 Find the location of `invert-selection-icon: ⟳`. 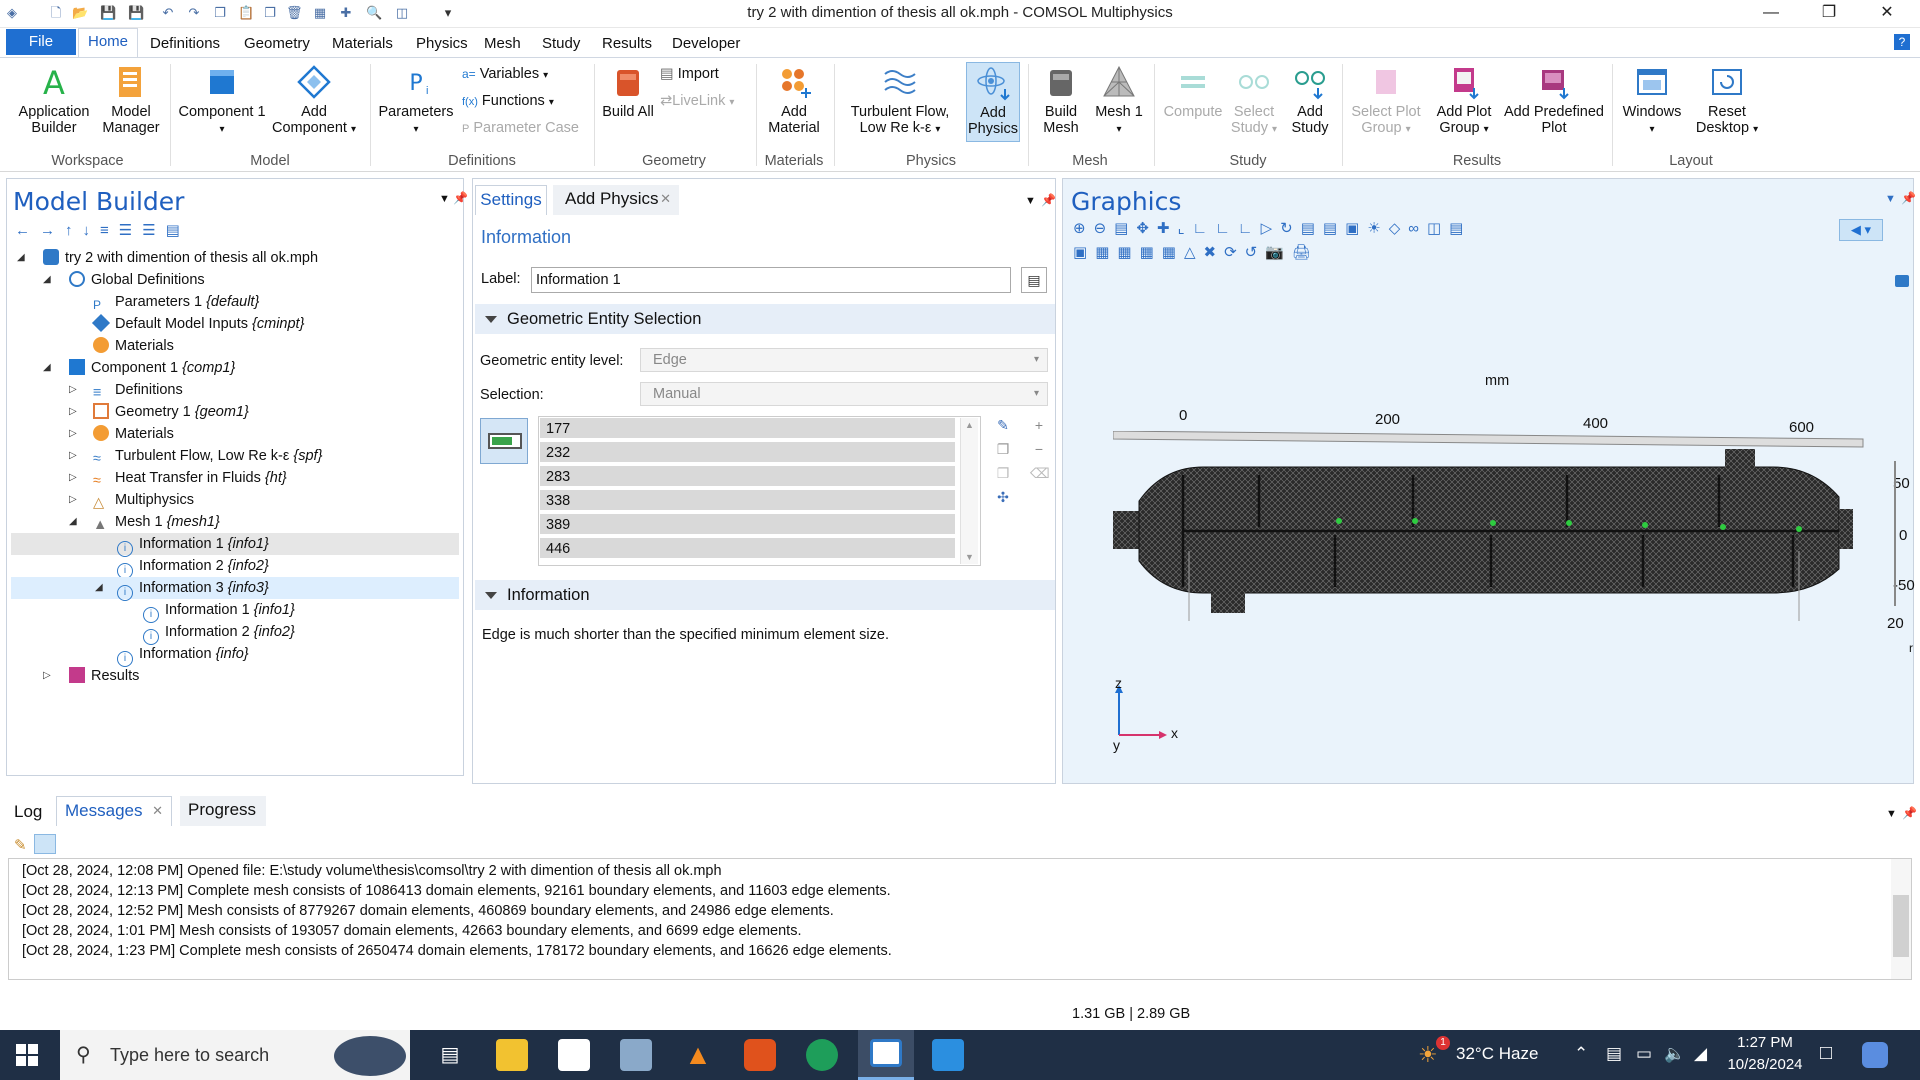

invert-selection-icon: ⟳ is located at coordinates (1234, 252).